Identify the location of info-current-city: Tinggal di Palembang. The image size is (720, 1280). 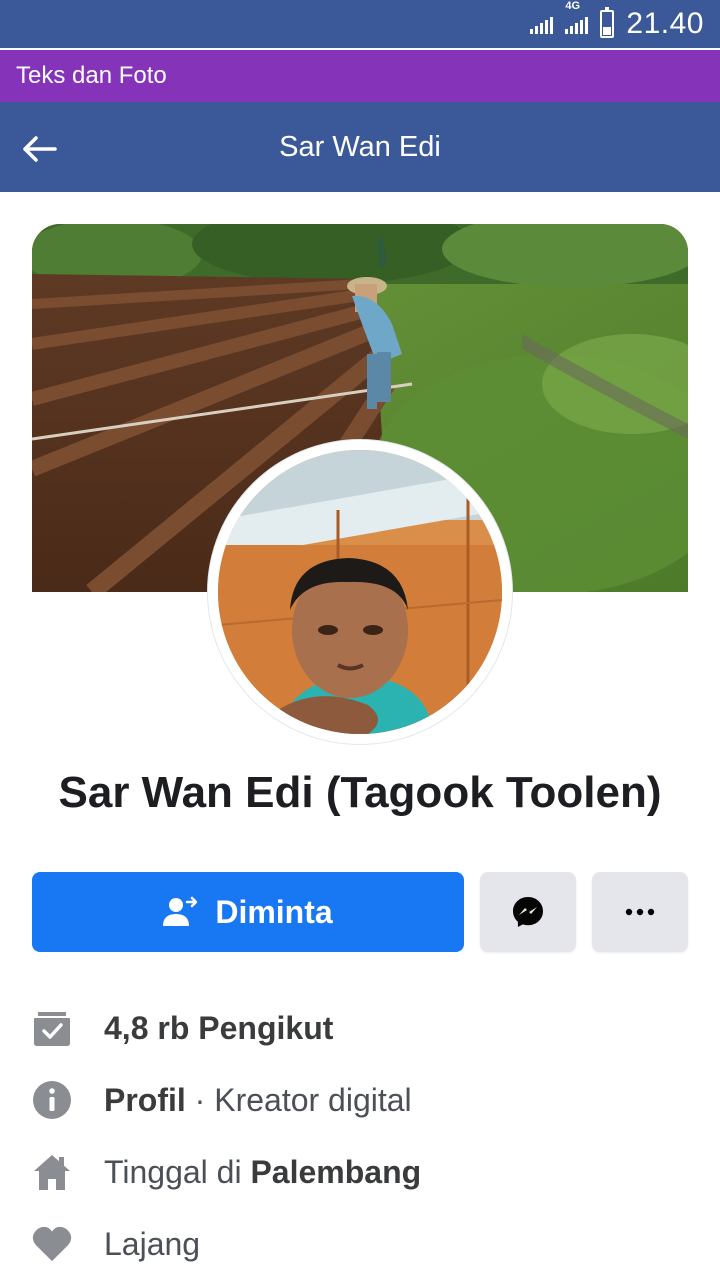
(226, 1172).